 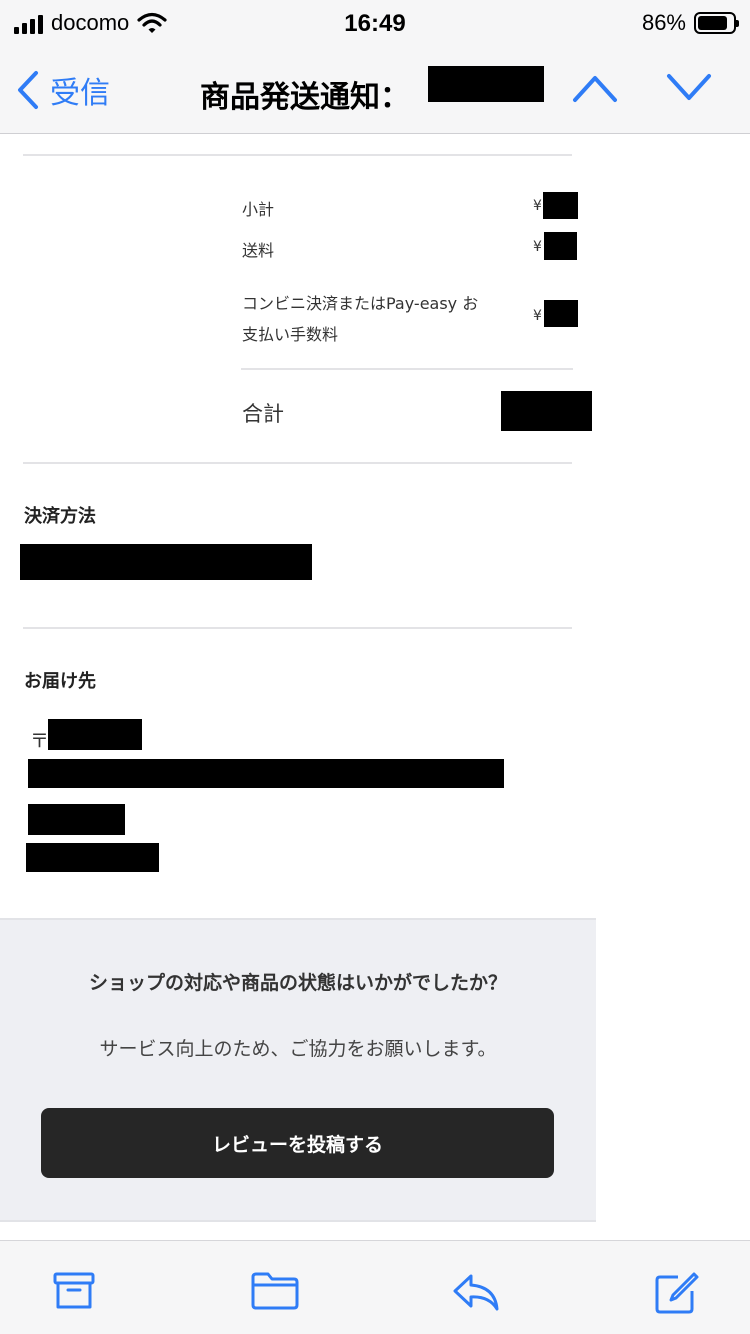 I want to click on reply-icon, so click(x=476, y=1292).